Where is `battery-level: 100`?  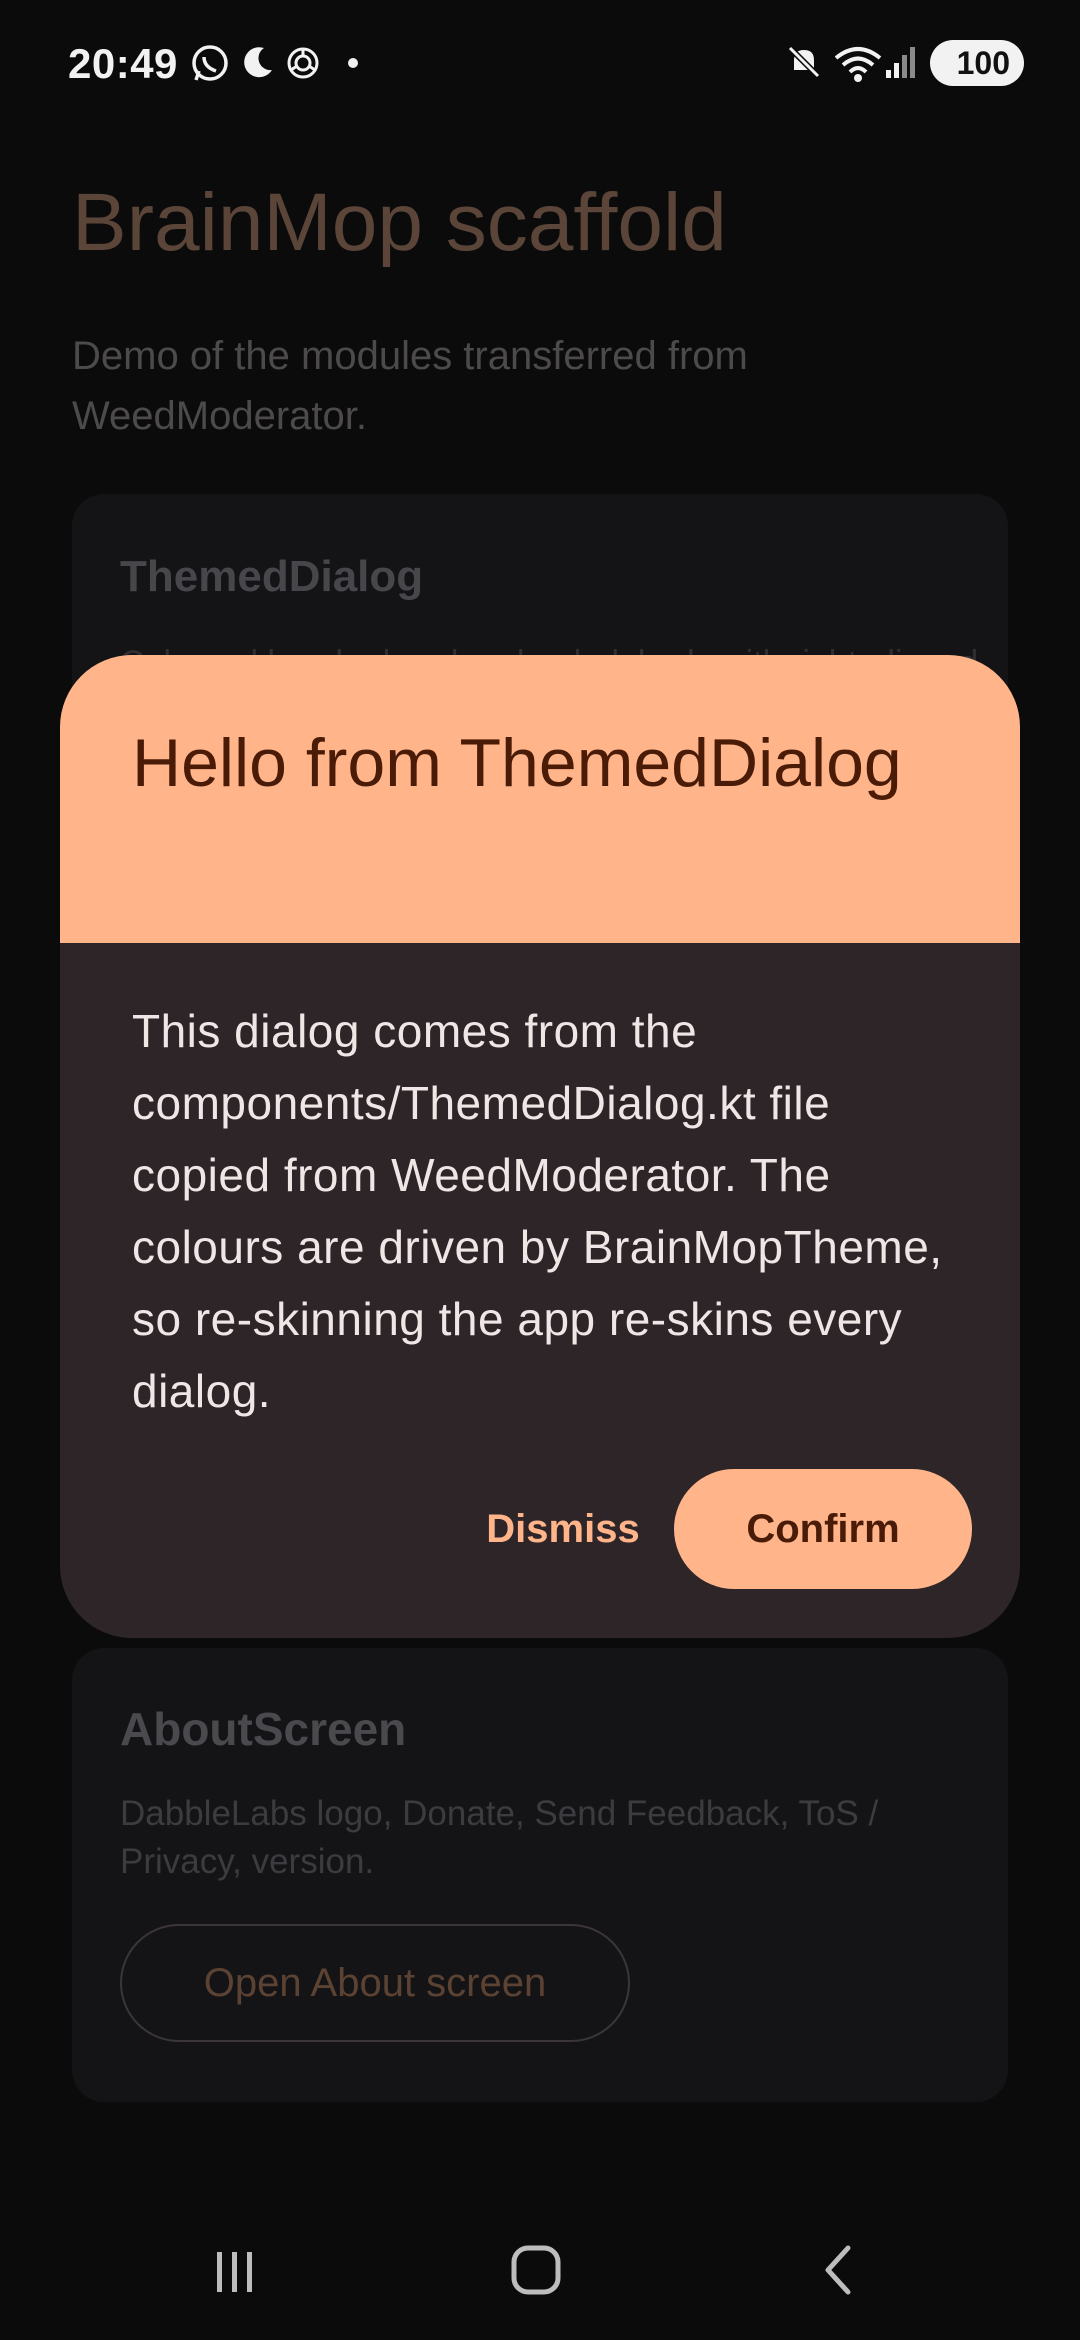 battery-level: 100 is located at coordinates (983, 62).